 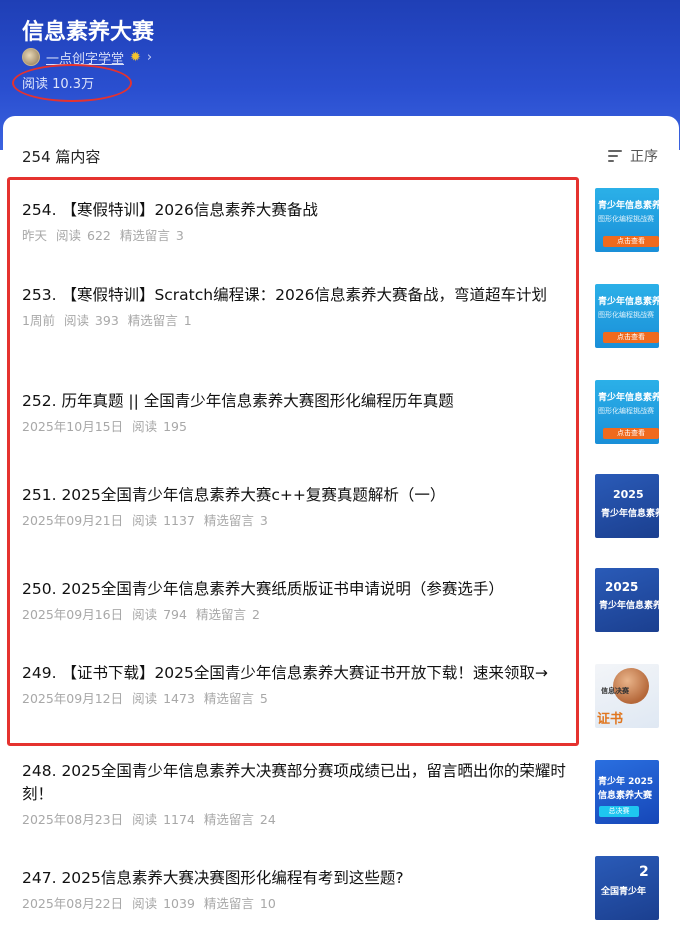 I want to click on verified-badge-icon: ✹, so click(x=135, y=57).